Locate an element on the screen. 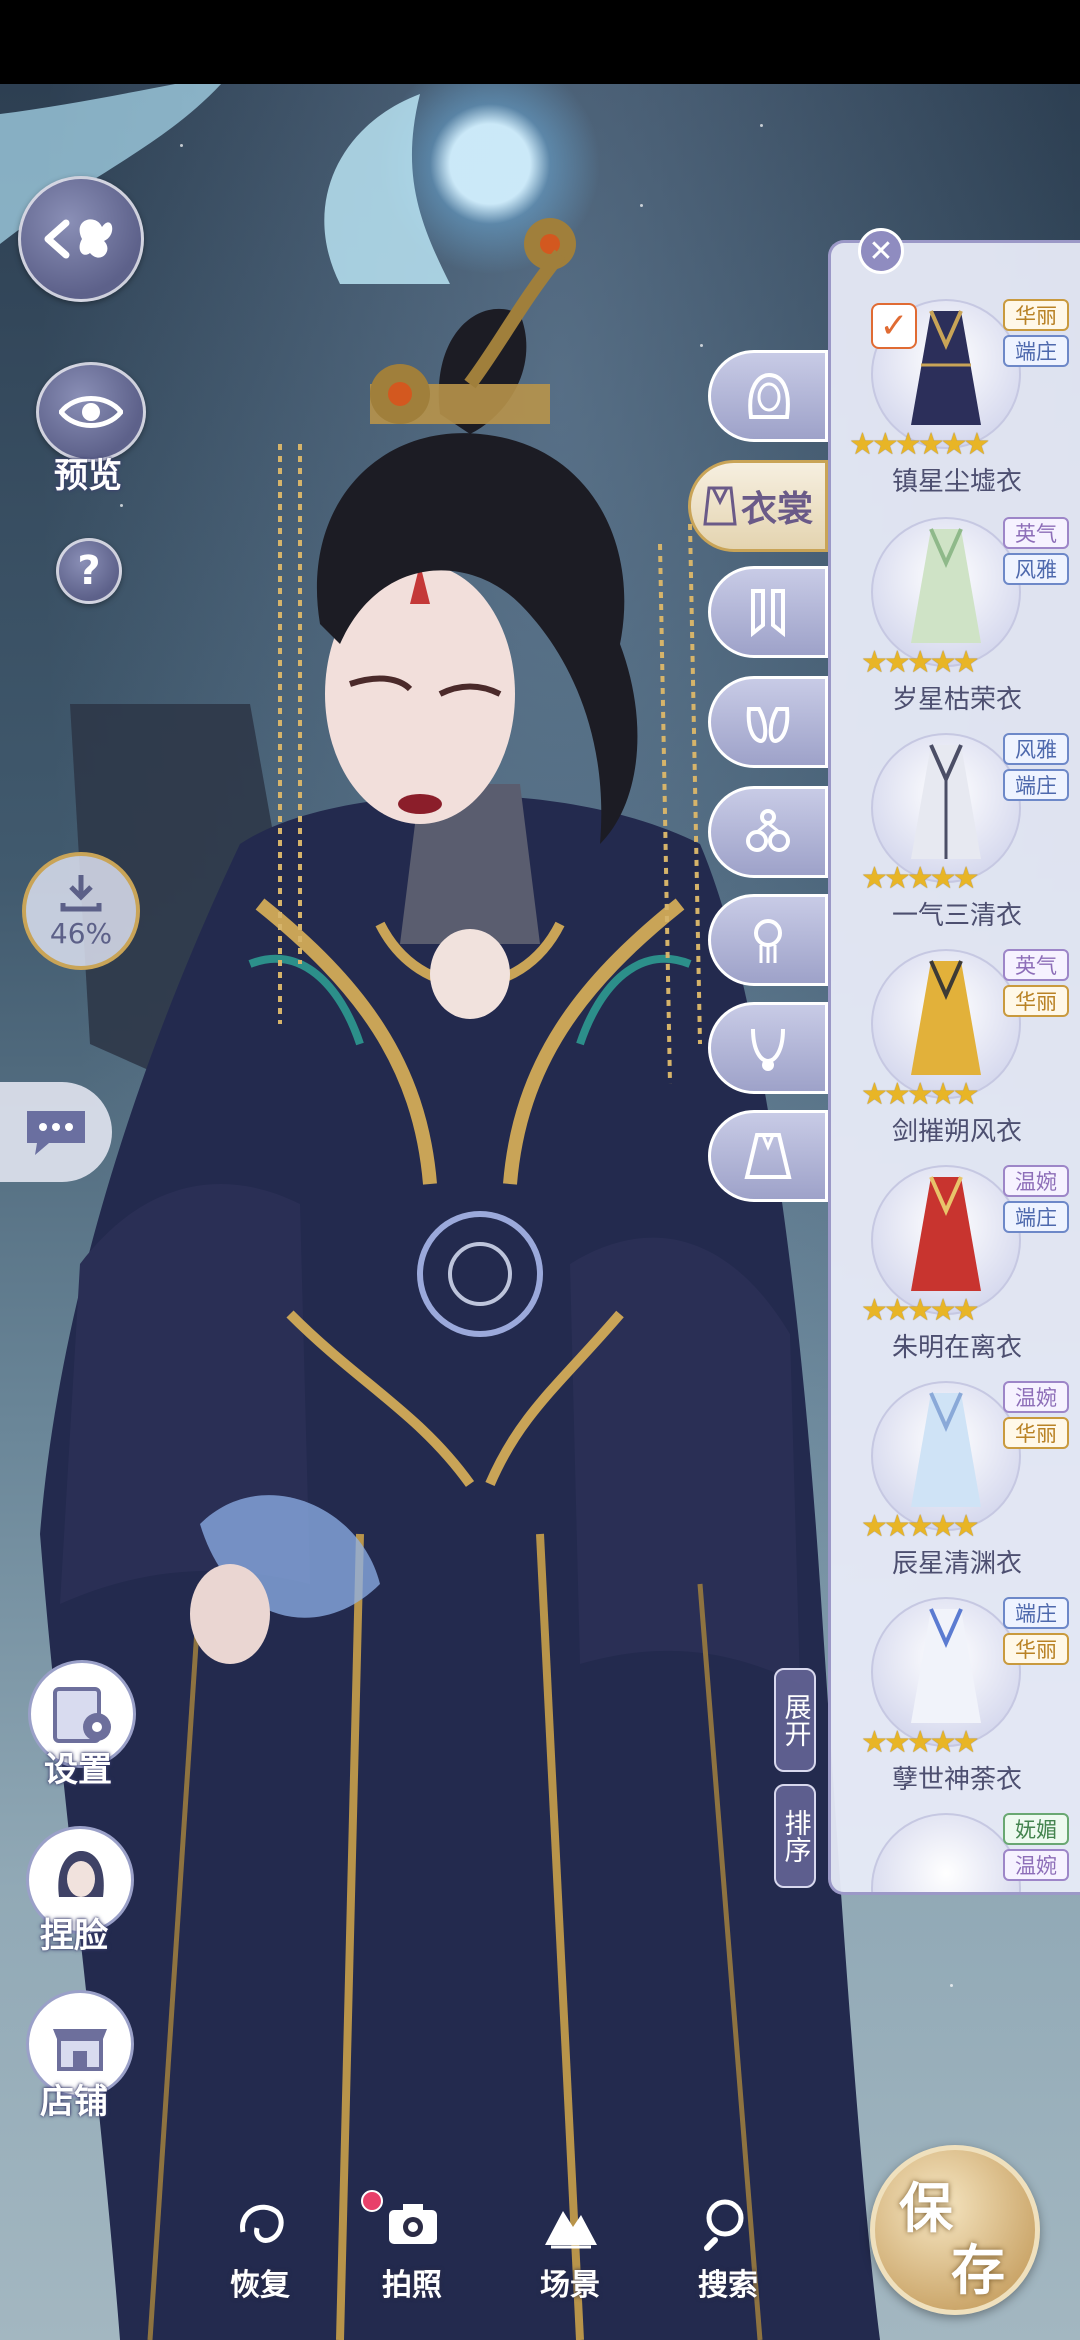  outfit-item: 端庄 华丽 ★★★★★ 孽世神荼衣 is located at coordinates (955, 1699).